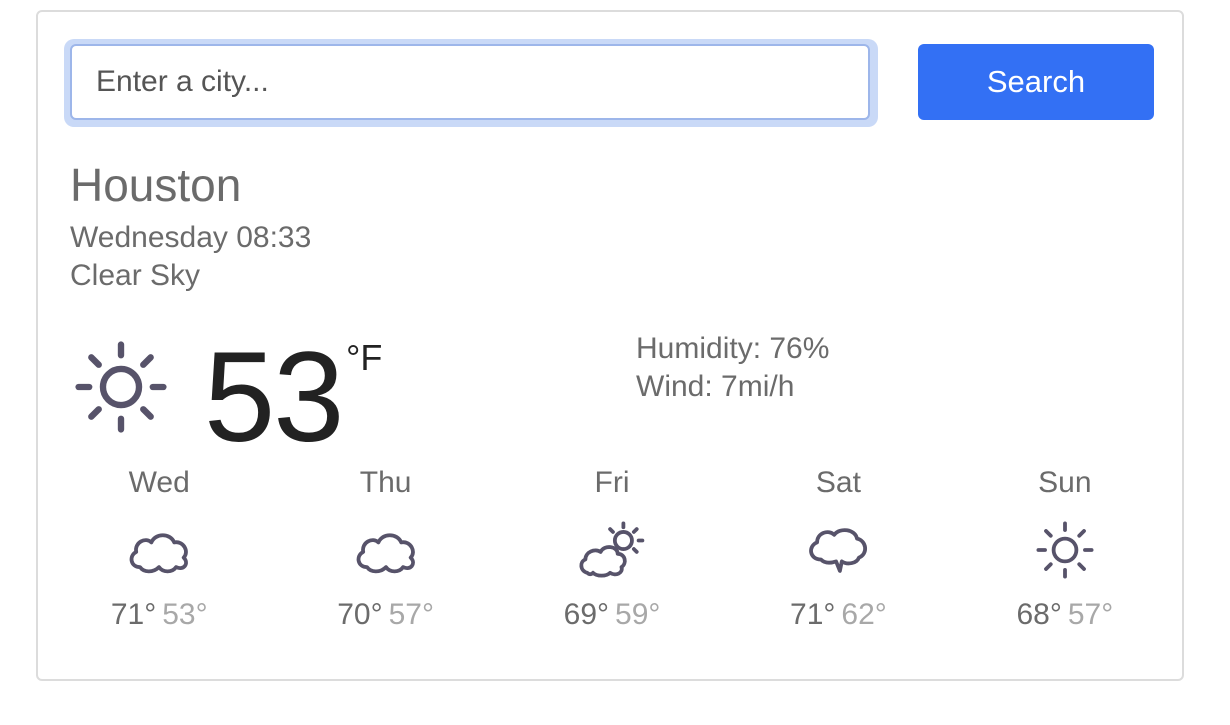 The height and width of the screenshot is (725, 1230). Describe the element at coordinates (838, 550) in the screenshot. I see `cloud-speech-icon` at that location.